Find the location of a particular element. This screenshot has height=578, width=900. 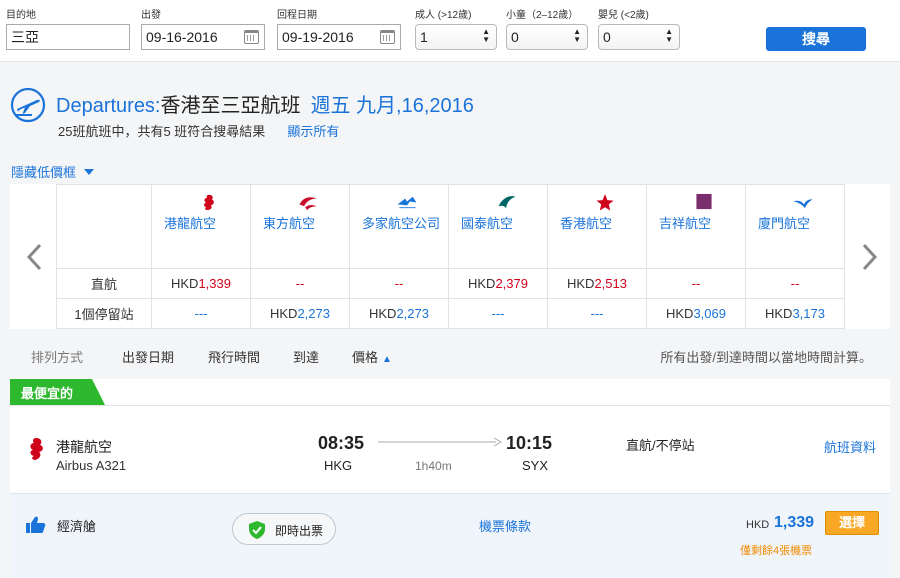

direct-price-cell: HKD2,513 is located at coordinates (597, 283).